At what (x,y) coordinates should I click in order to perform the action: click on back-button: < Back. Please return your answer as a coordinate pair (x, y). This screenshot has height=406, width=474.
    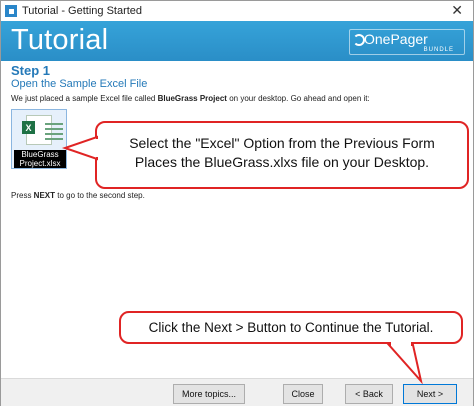
    Looking at the image, I should click on (369, 394).